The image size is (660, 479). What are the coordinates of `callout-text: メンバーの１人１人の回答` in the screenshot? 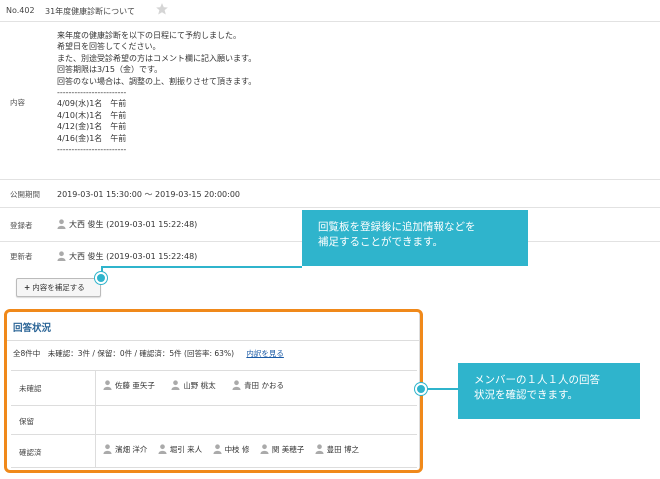 It's located at (537, 380).